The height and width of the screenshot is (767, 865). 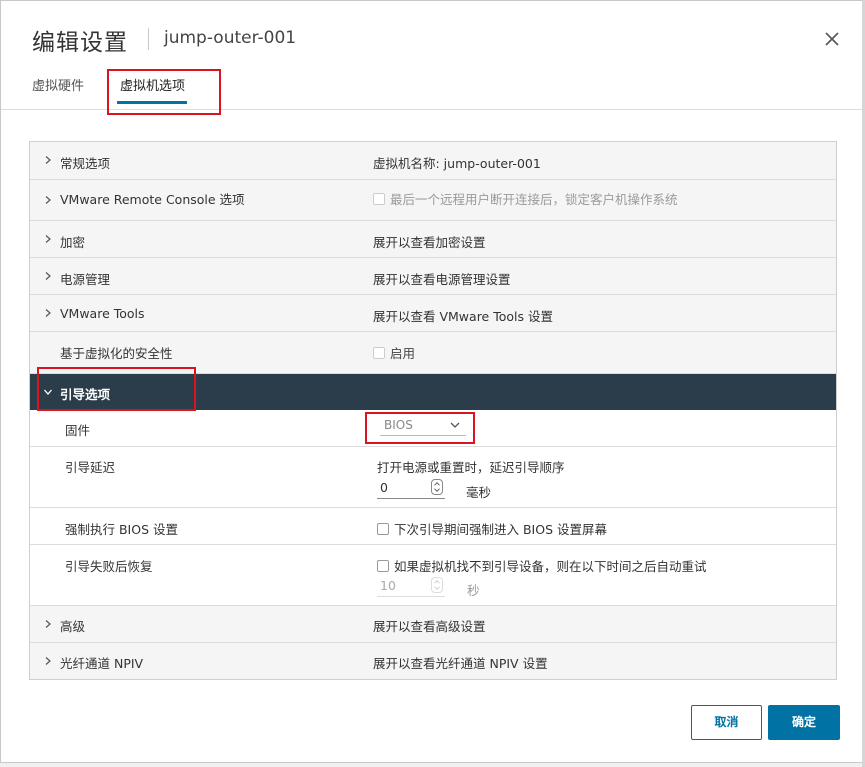 I want to click on row-boot-delay: 引导延迟 打开电源或重置时，延迟引导顺序 0 毫秒, so click(x=433, y=477).